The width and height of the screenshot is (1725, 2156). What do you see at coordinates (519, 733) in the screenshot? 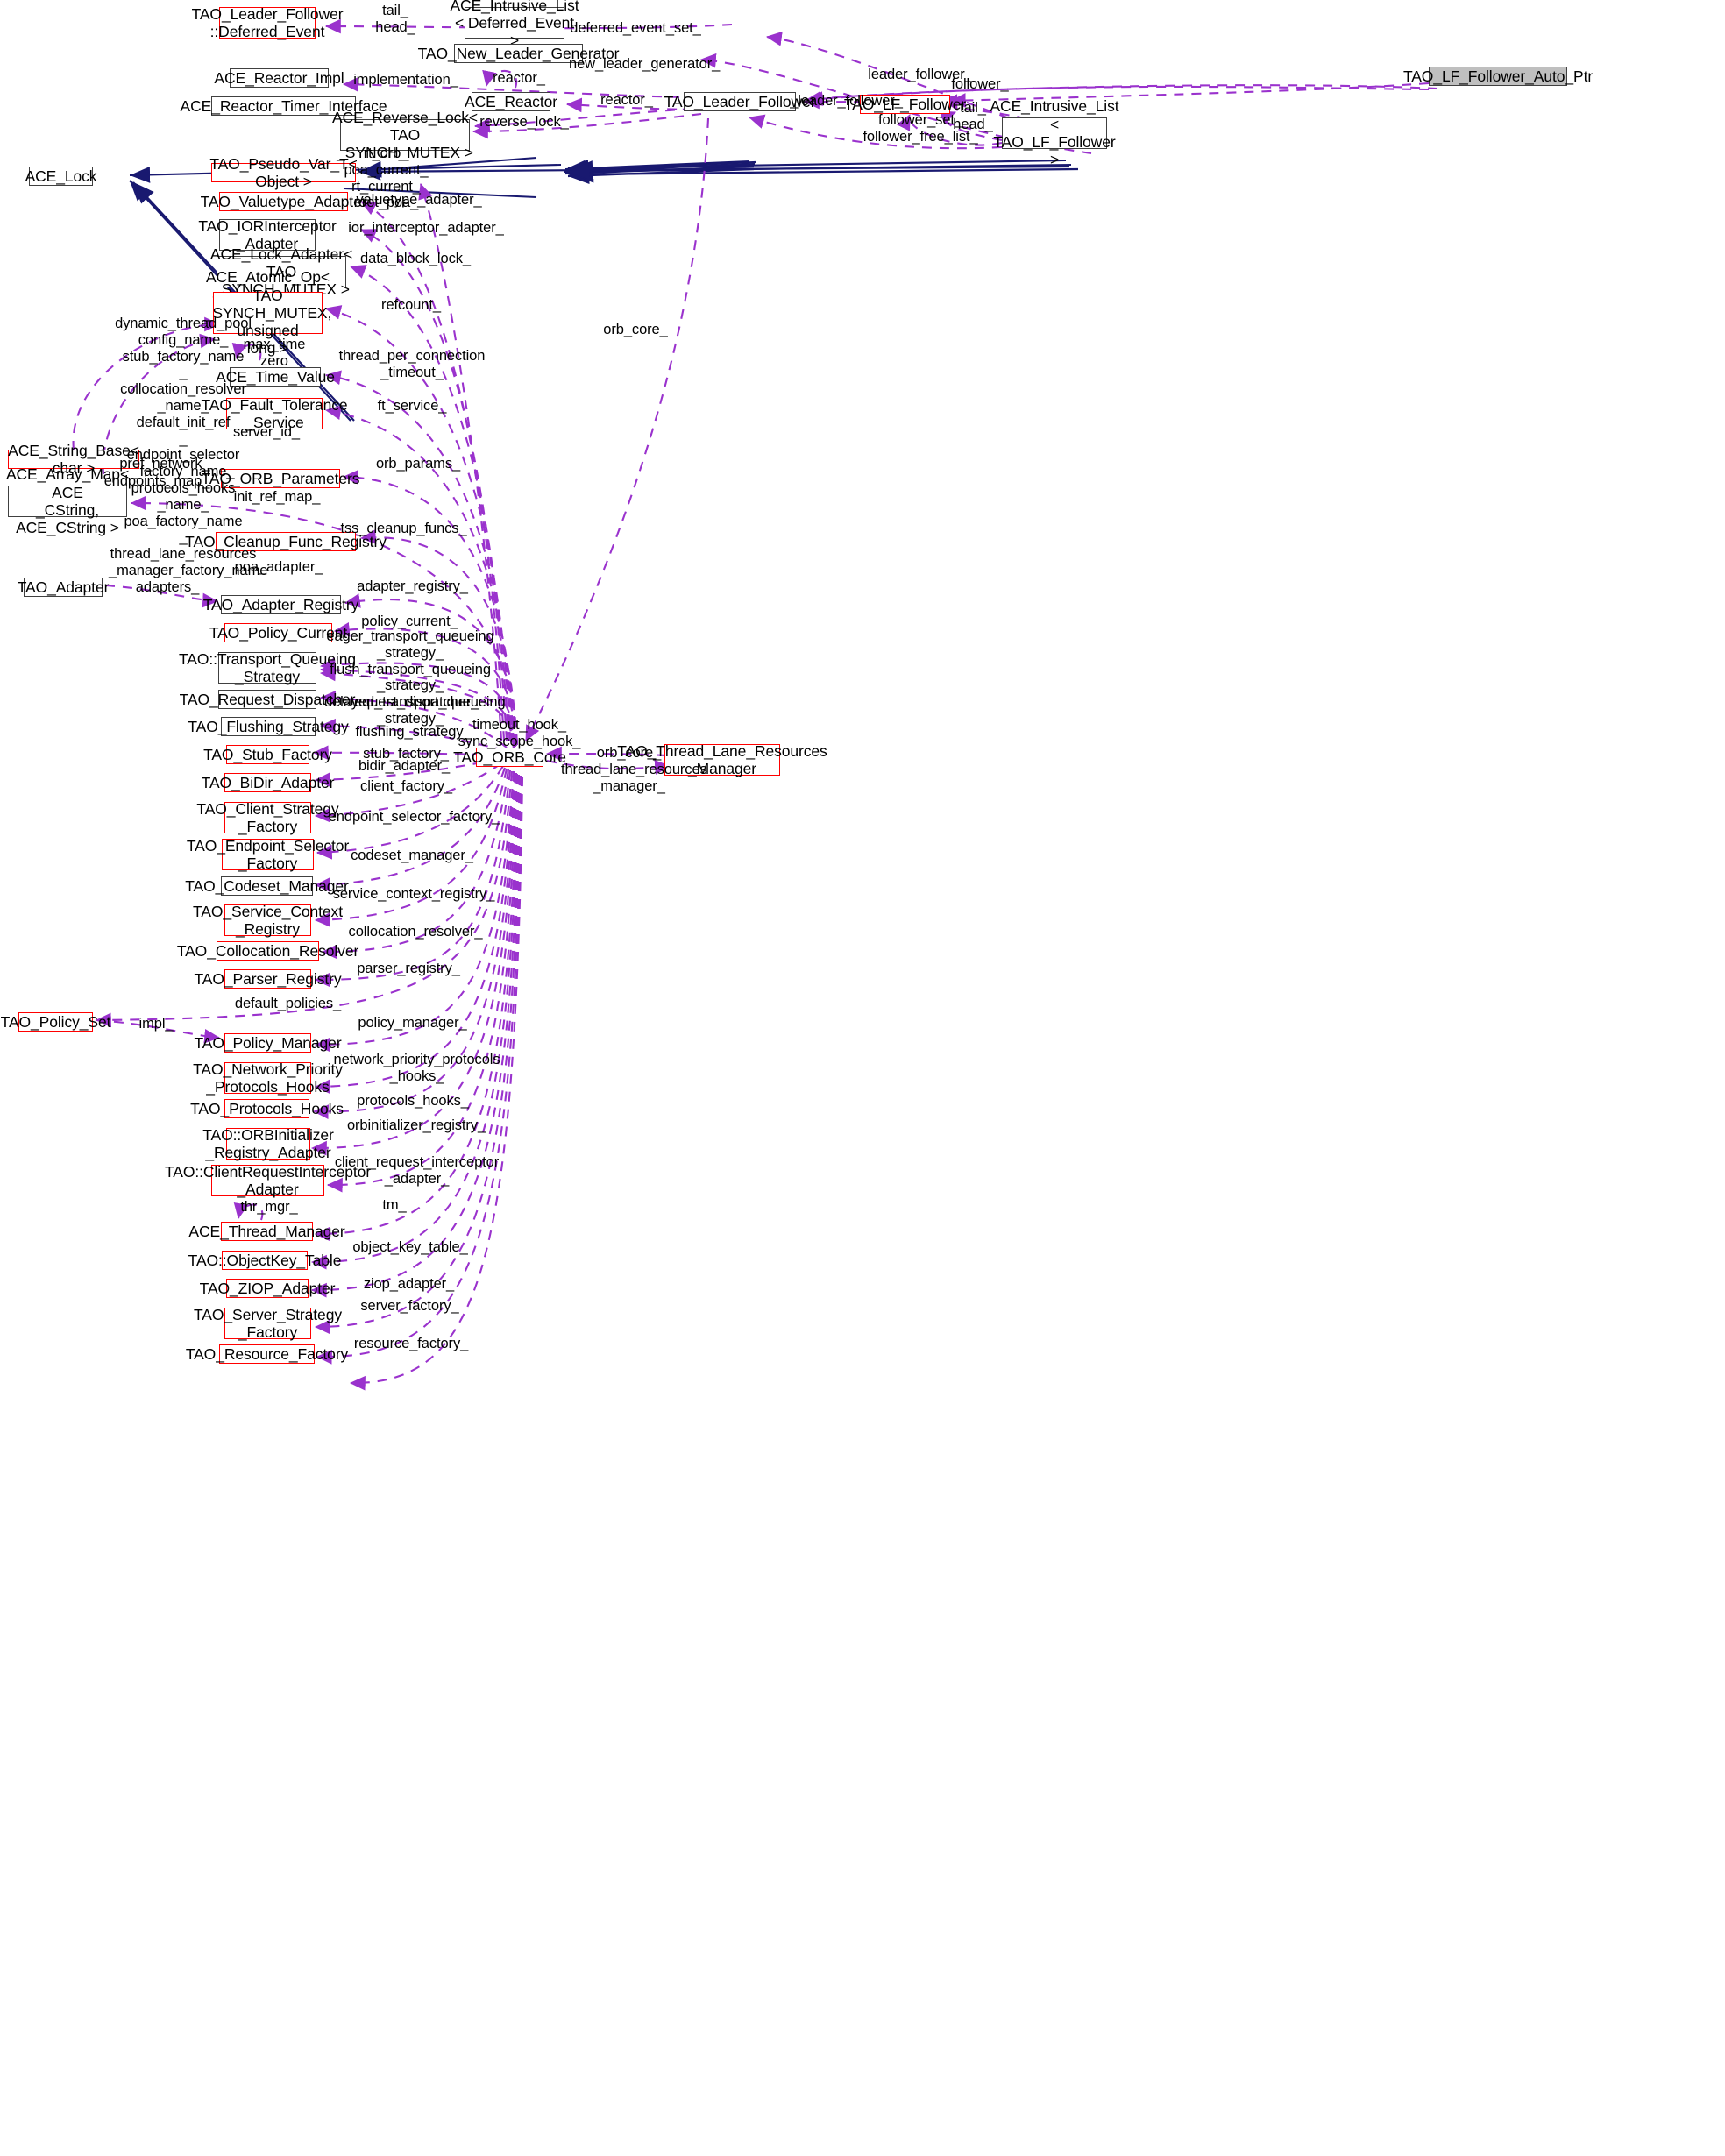
I see `edge-label-timeout-hook: timeout_hook_ sync_scope_hook_` at bounding box center [519, 733].